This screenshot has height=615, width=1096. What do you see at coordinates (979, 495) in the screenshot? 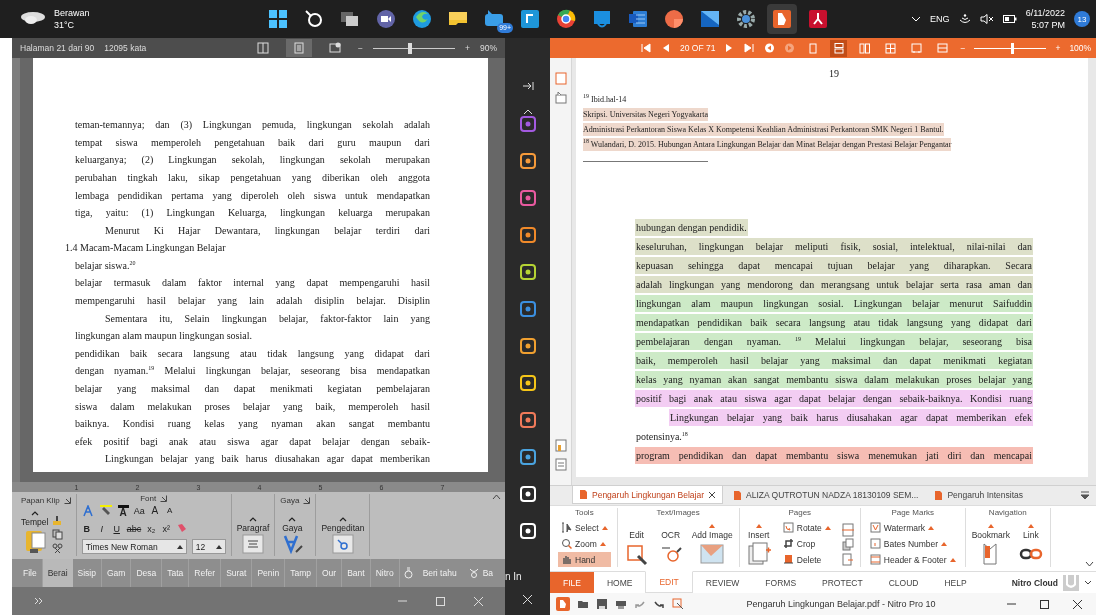
I see `document-tab: Pengaruh Intensitas` at bounding box center [979, 495].